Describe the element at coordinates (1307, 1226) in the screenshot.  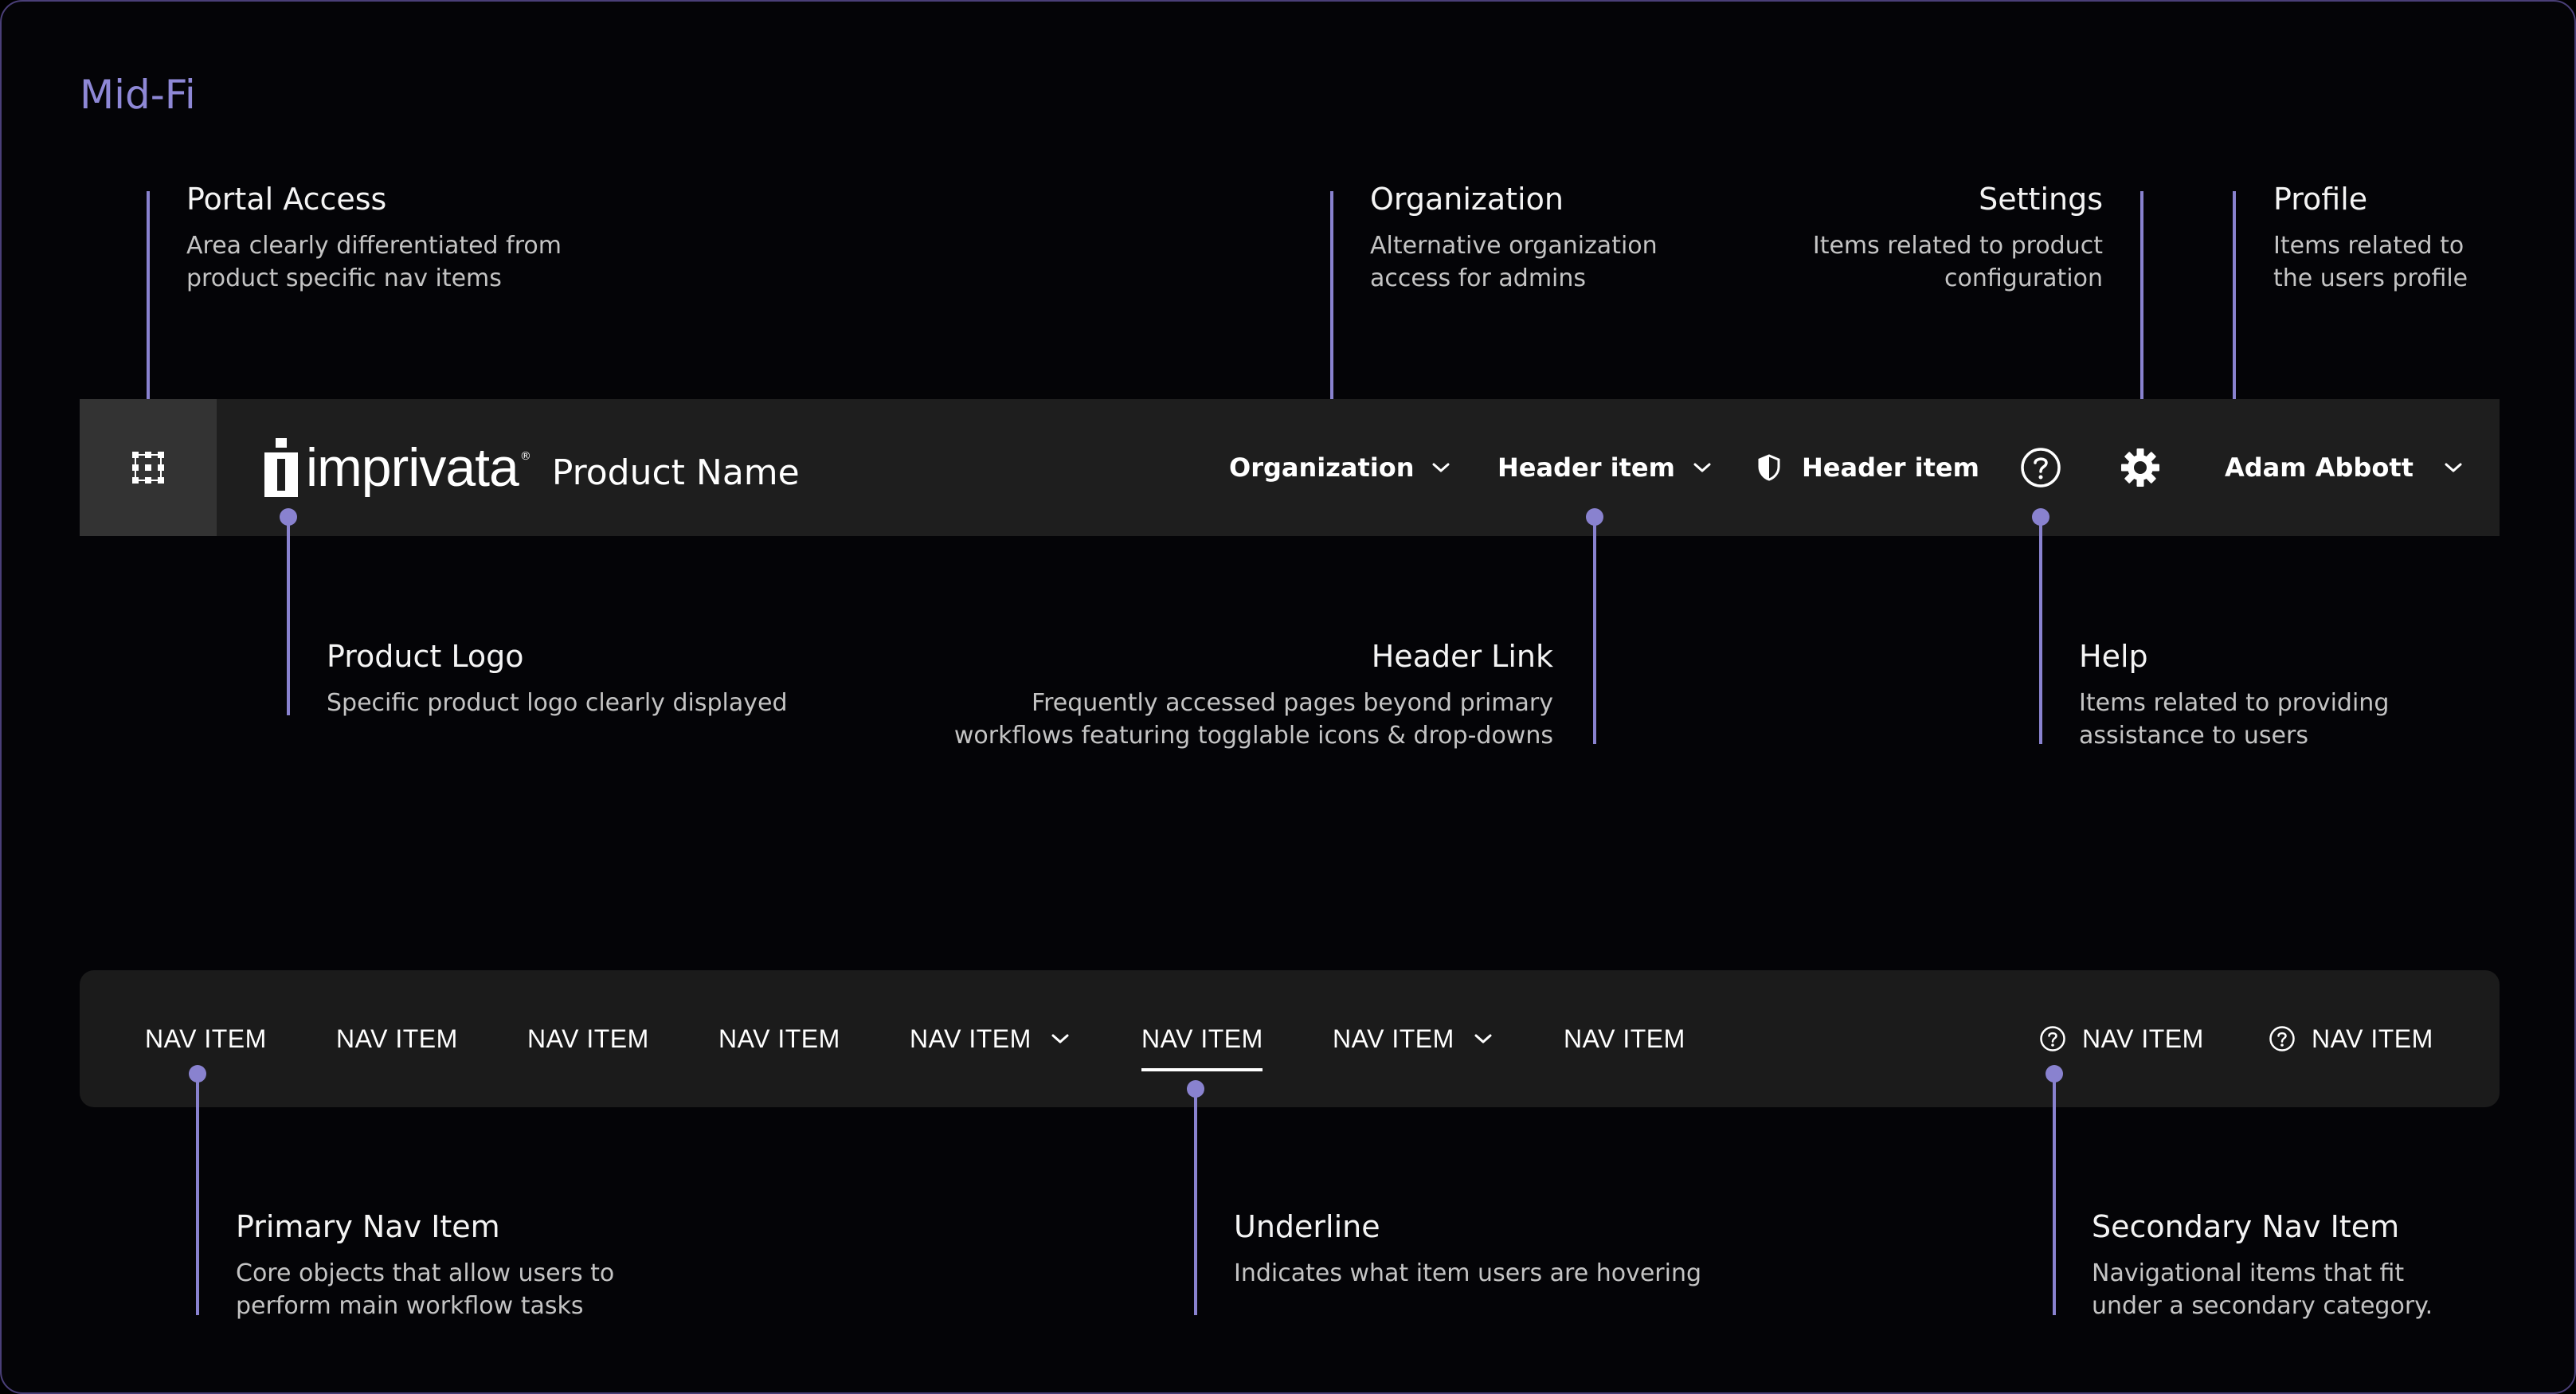
I see `callout-title: Underline` at that location.